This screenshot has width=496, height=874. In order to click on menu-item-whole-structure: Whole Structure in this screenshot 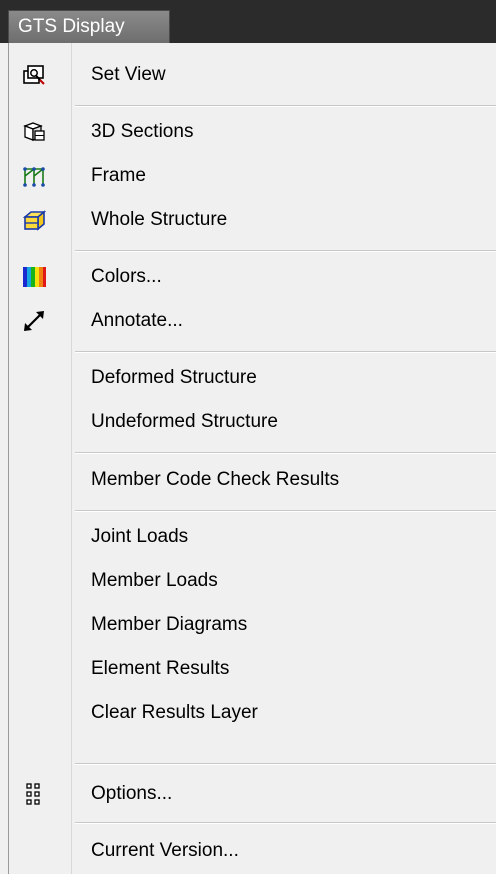, I will do `click(252, 220)`.